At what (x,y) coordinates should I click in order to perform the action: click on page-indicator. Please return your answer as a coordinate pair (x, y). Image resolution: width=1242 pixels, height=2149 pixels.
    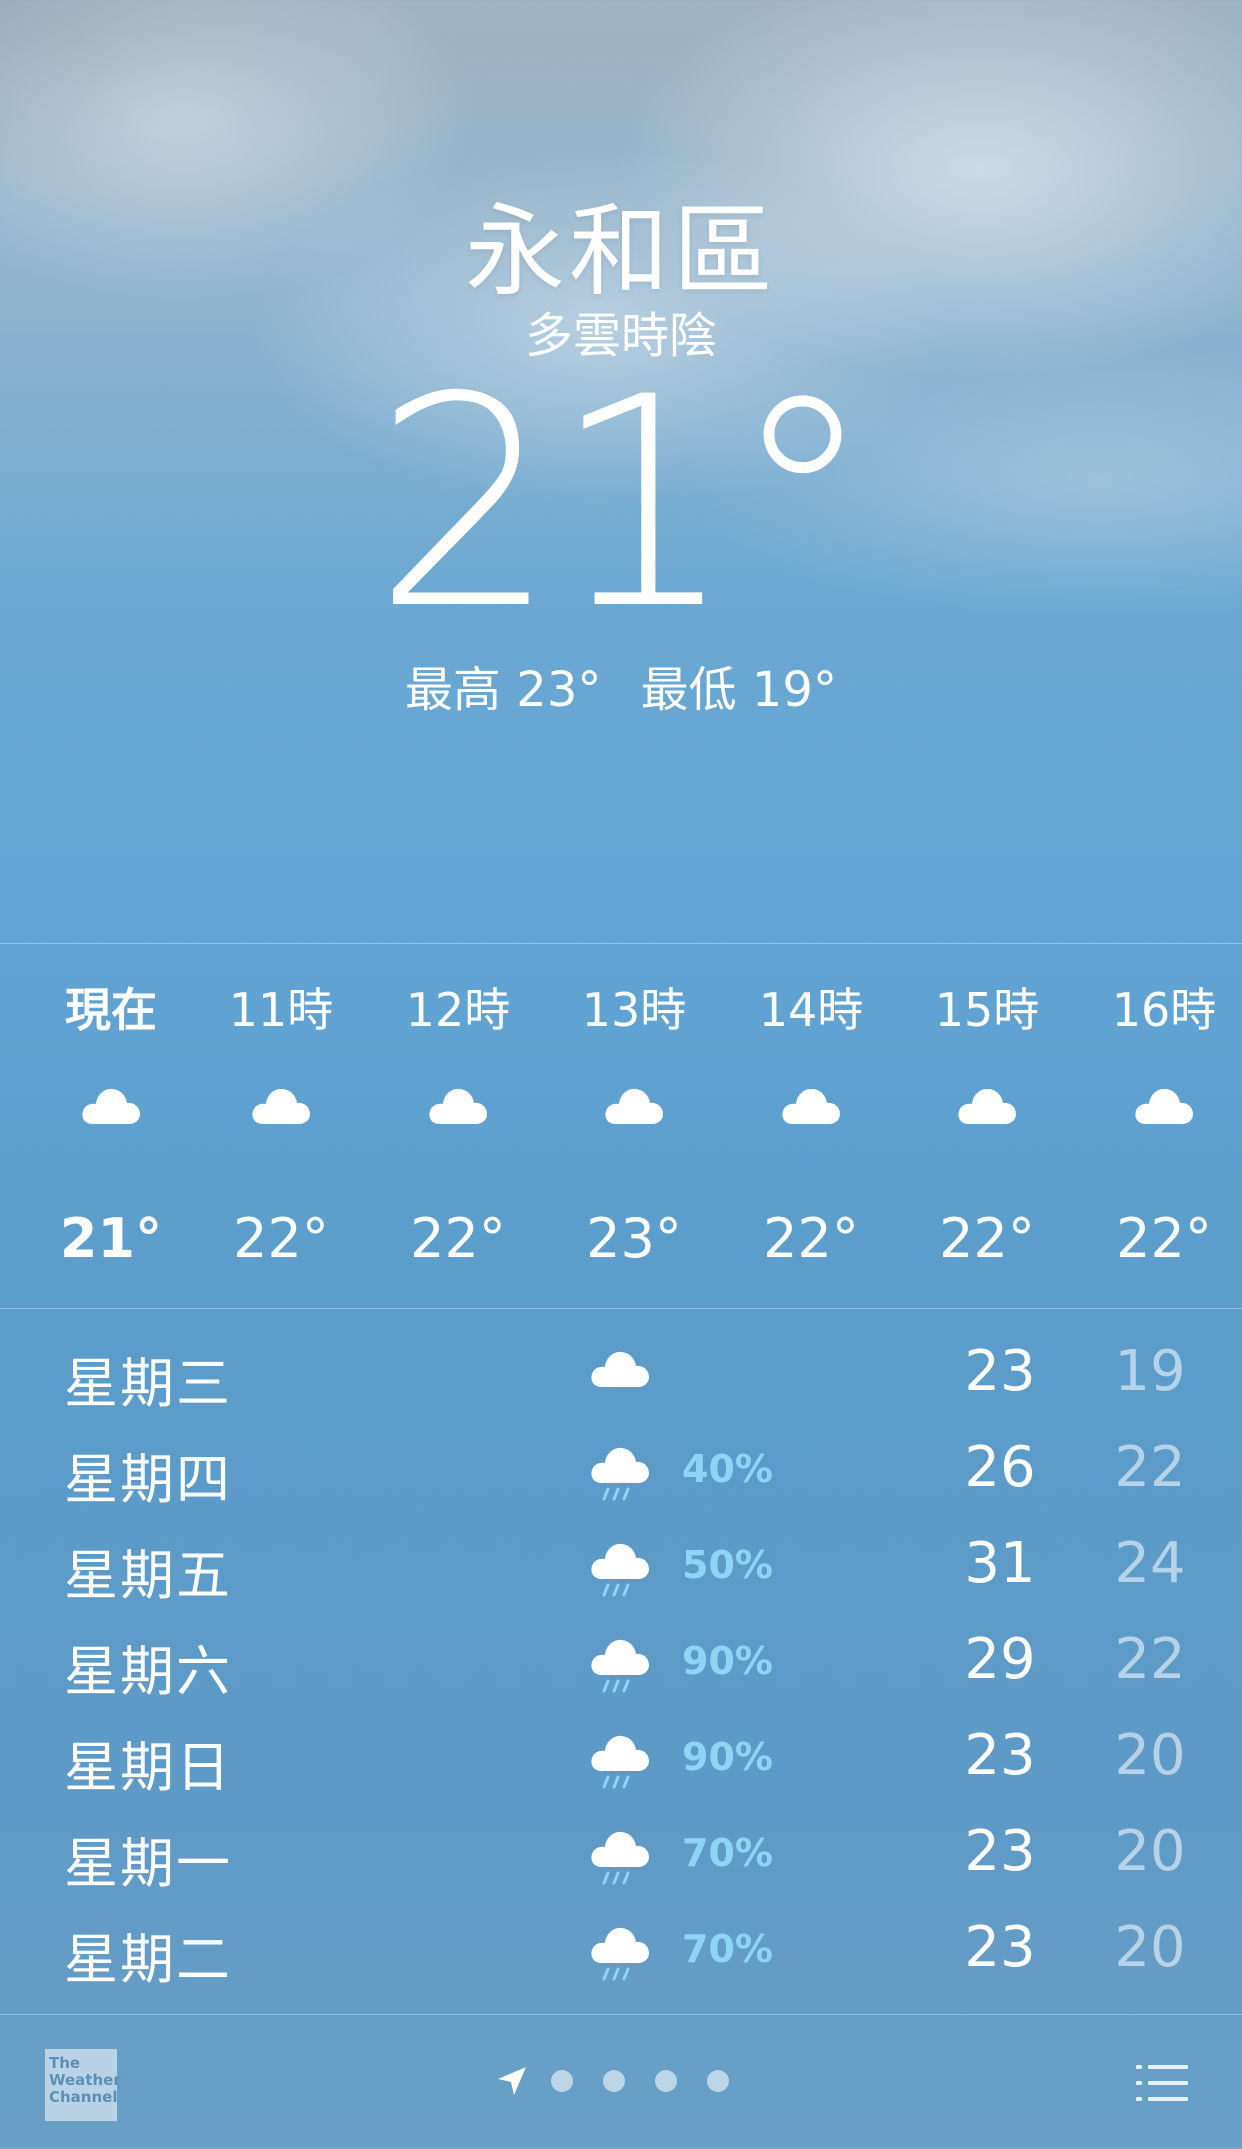
    Looking at the image, I should click on (620, 2081).